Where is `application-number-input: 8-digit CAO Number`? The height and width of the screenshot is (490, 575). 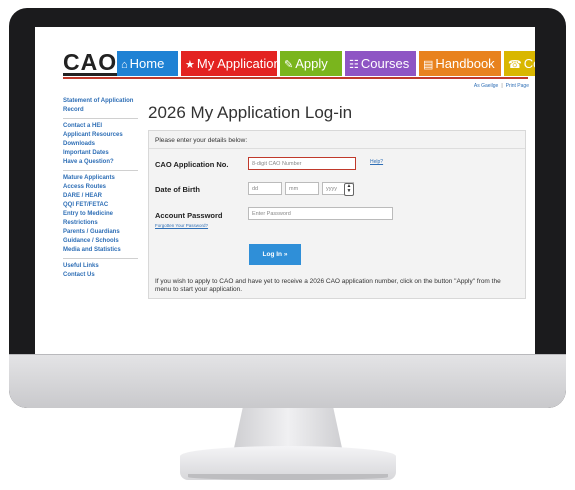
application-number-input: 8-digit CAO Number is located at coordinates (302, 163).